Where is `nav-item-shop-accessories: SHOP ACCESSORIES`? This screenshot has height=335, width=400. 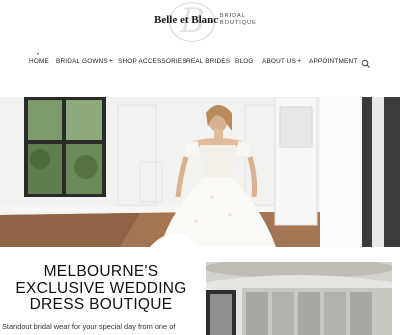 nav-item-shop-accessories: SHOP ACCESSORIES is located at coordinates (152, 61).